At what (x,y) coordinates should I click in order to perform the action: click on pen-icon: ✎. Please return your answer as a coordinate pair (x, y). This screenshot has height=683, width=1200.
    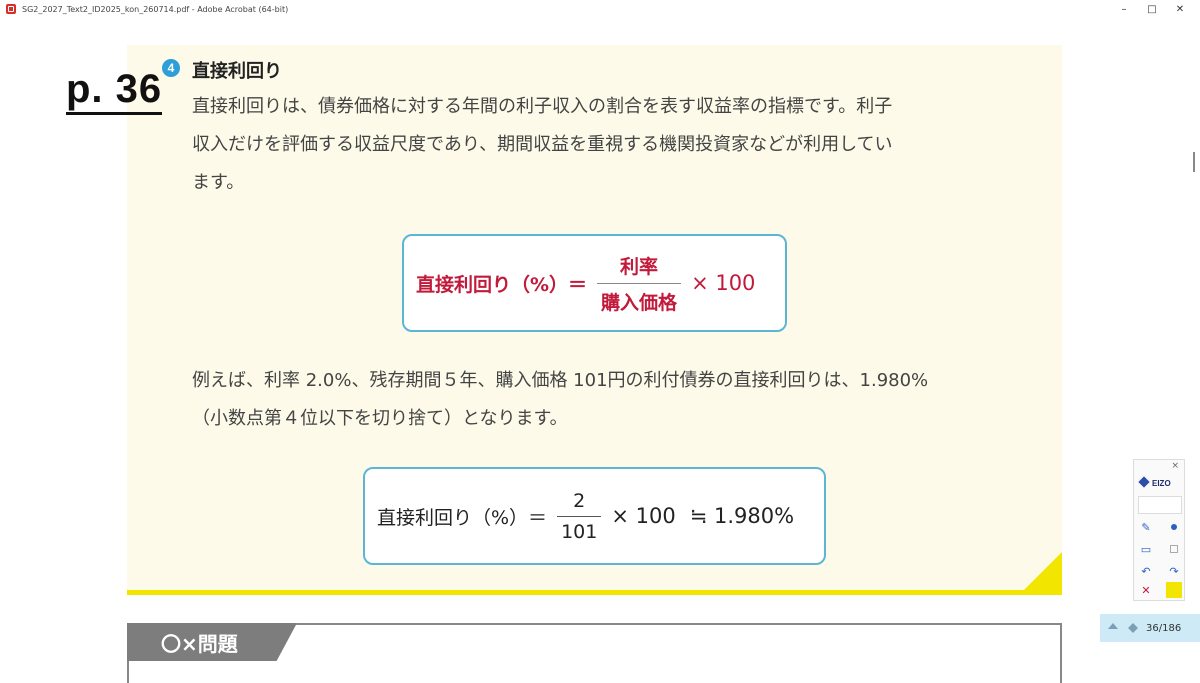
    Looking at the image, I should click on (1146, 527).